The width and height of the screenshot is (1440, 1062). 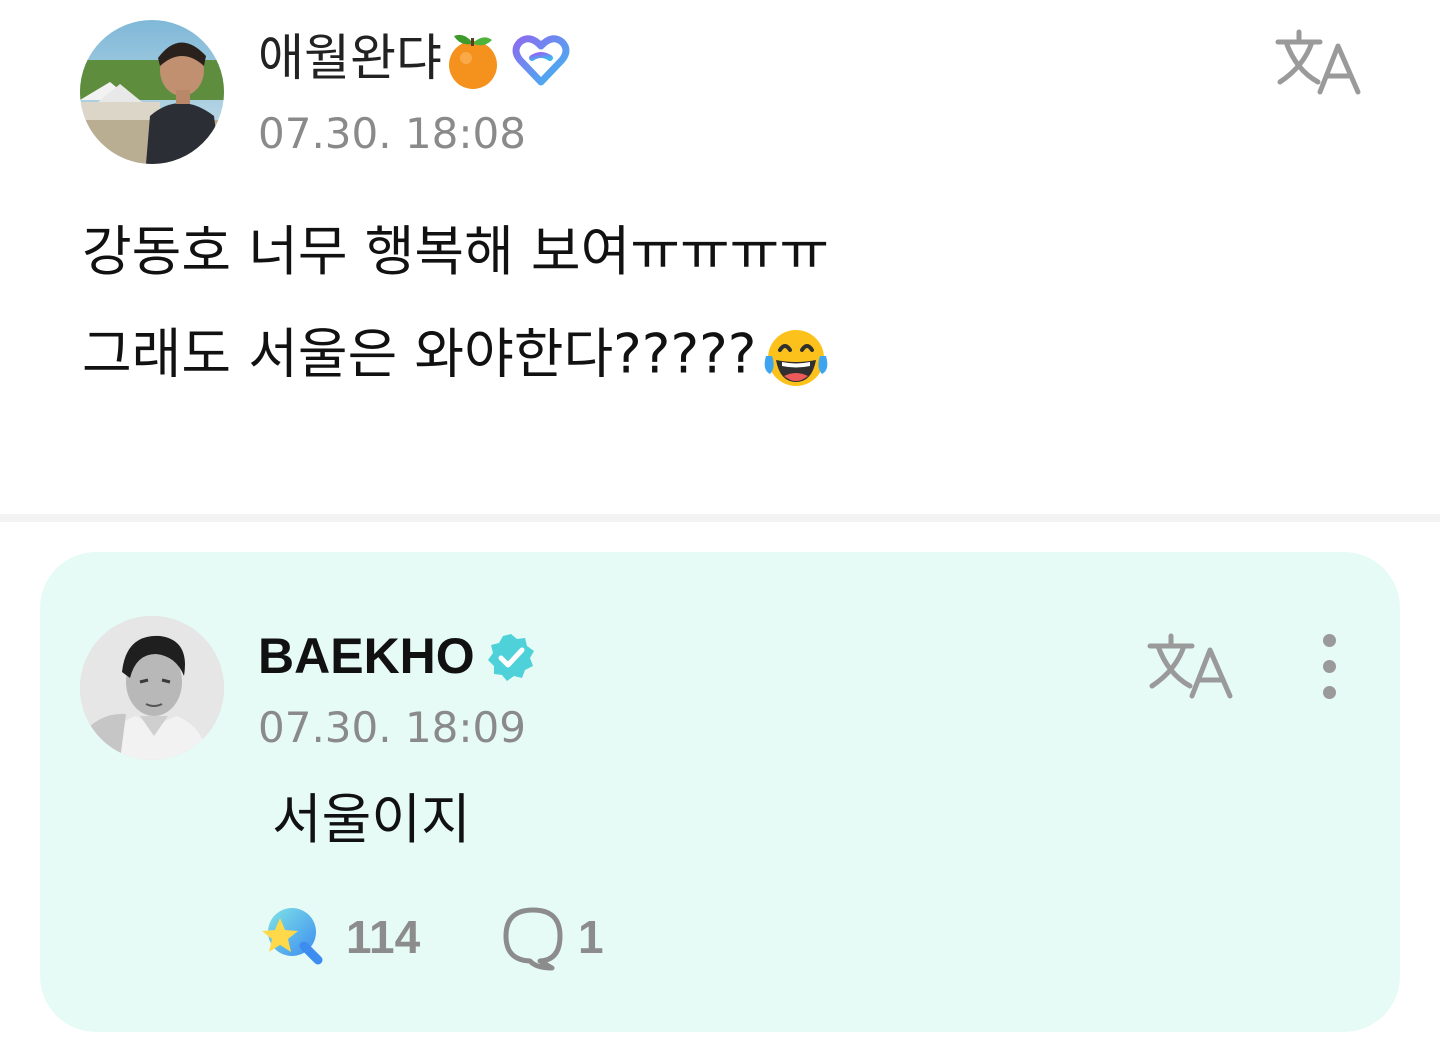 I want to click on reply-author-name: BAEKHO, so click(x=397, y=658).